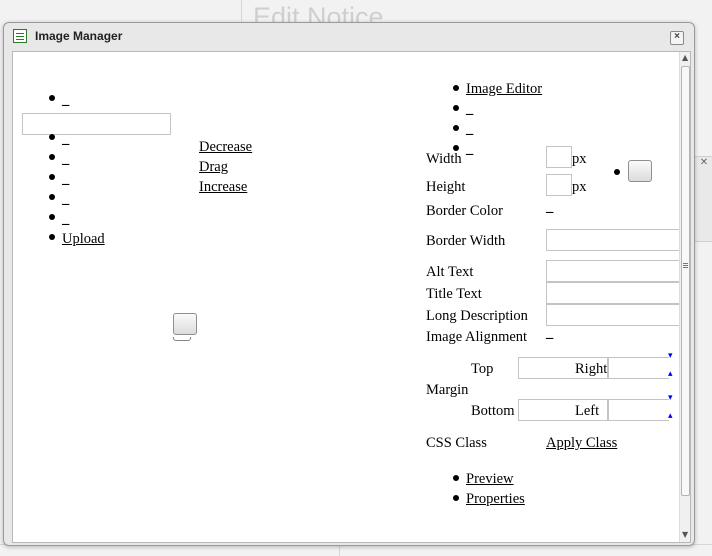 The height and width of the screenshot is (556, 712). What do you see at coordinates (444, 159) in the screenshot?
I see `width-label: Width` at bounding box center [444, 159].